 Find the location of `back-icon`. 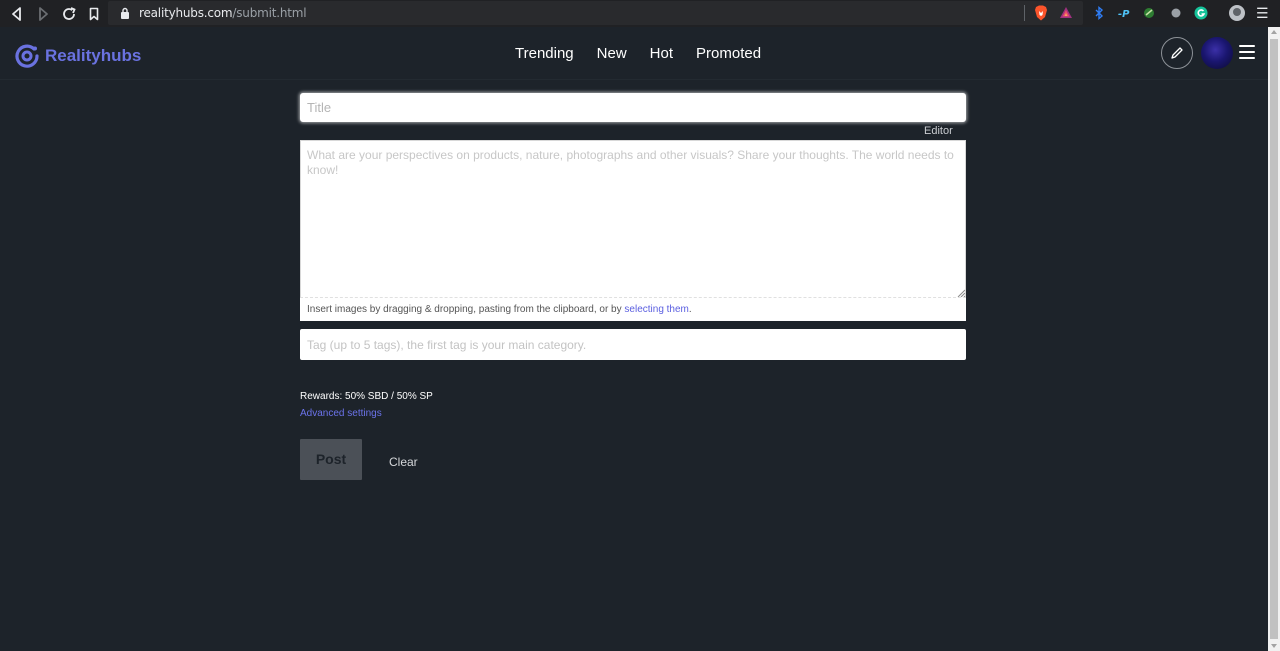

back-icon is located at coordinates (17, 13).